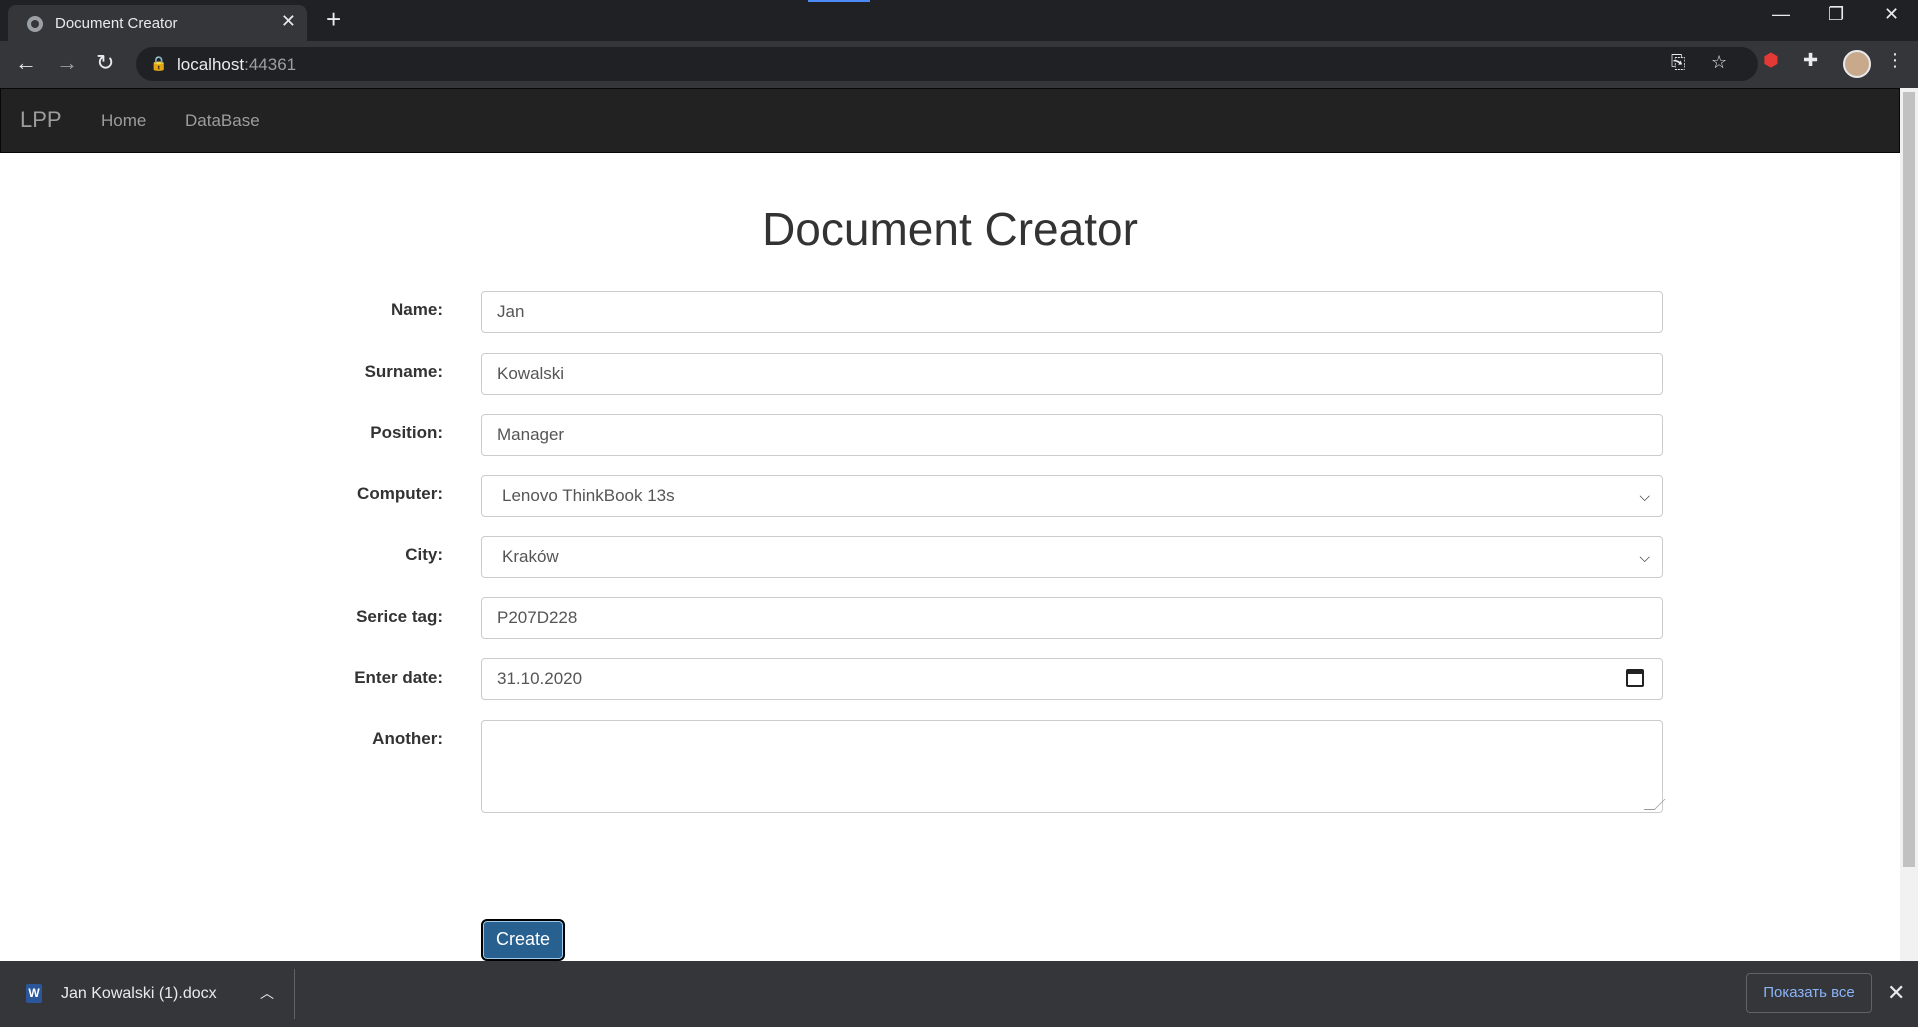 The width and height of the screenshot is (1918, 1027). What do you see at coordinates (959, 20) in the screenshot?
I see `browser-tabstrip: Document Creator ✕ + — ❐ ✕` at bounding box center [959, 20].